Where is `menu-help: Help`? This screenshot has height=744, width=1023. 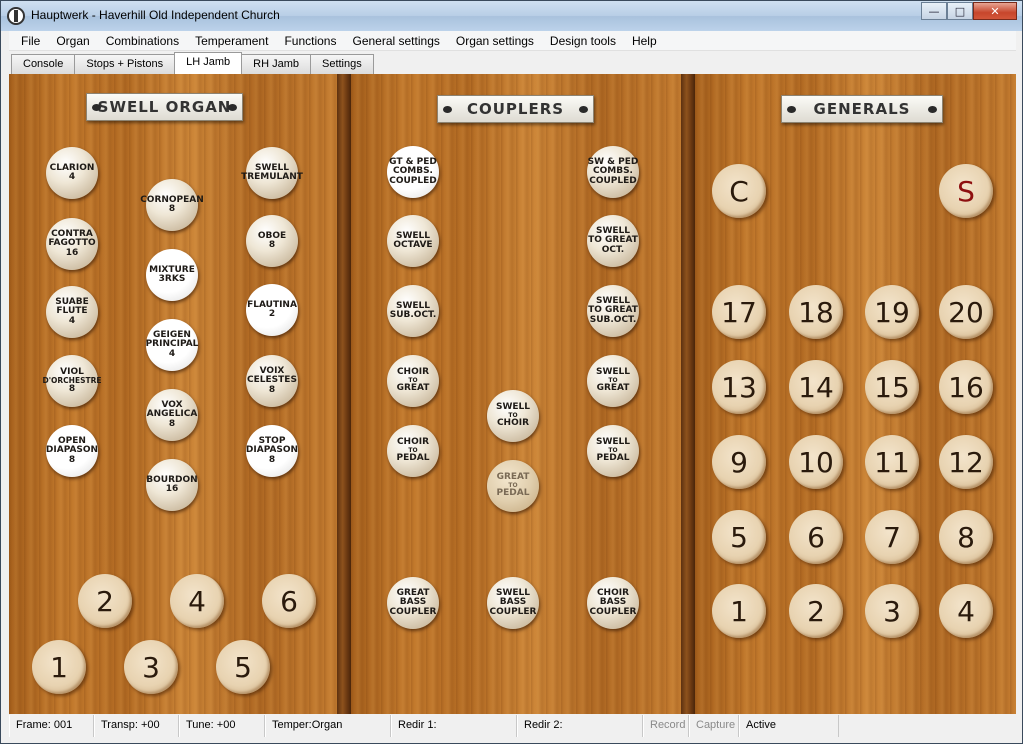 menu-help: Help is located at coordinates (644, 41).